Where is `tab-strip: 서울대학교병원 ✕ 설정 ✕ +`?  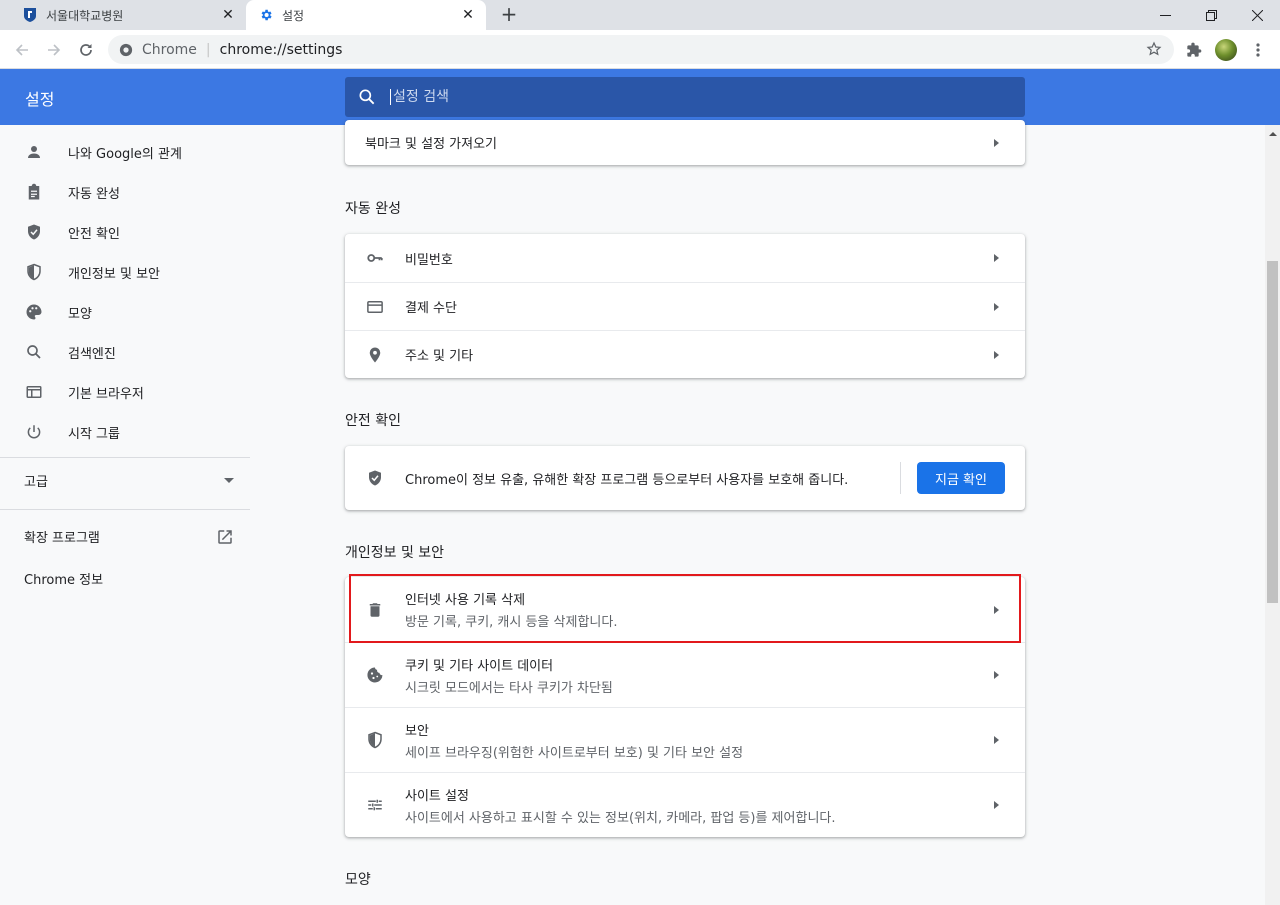
tab-strip: 서울대학교병원 ✕ 설정 ✕ + is located at coordinates (640, 15).